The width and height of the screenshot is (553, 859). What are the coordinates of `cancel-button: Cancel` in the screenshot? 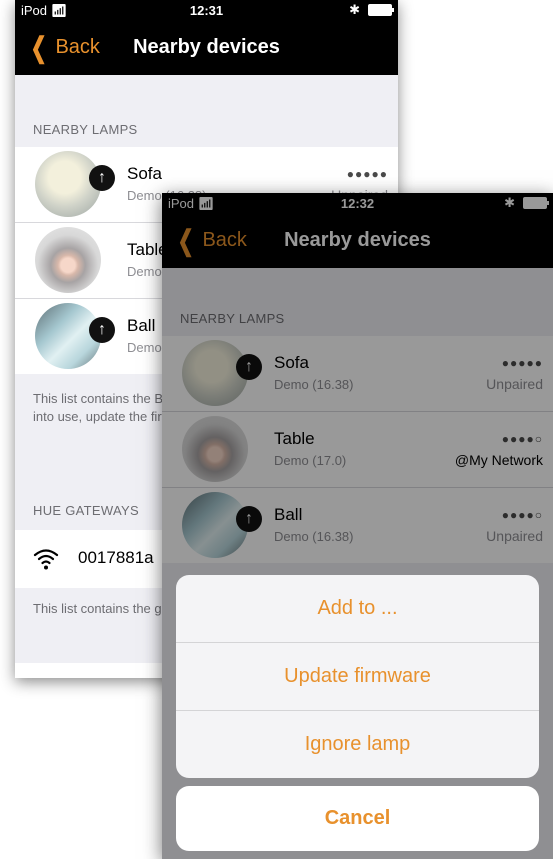 It's located at (357, 818).